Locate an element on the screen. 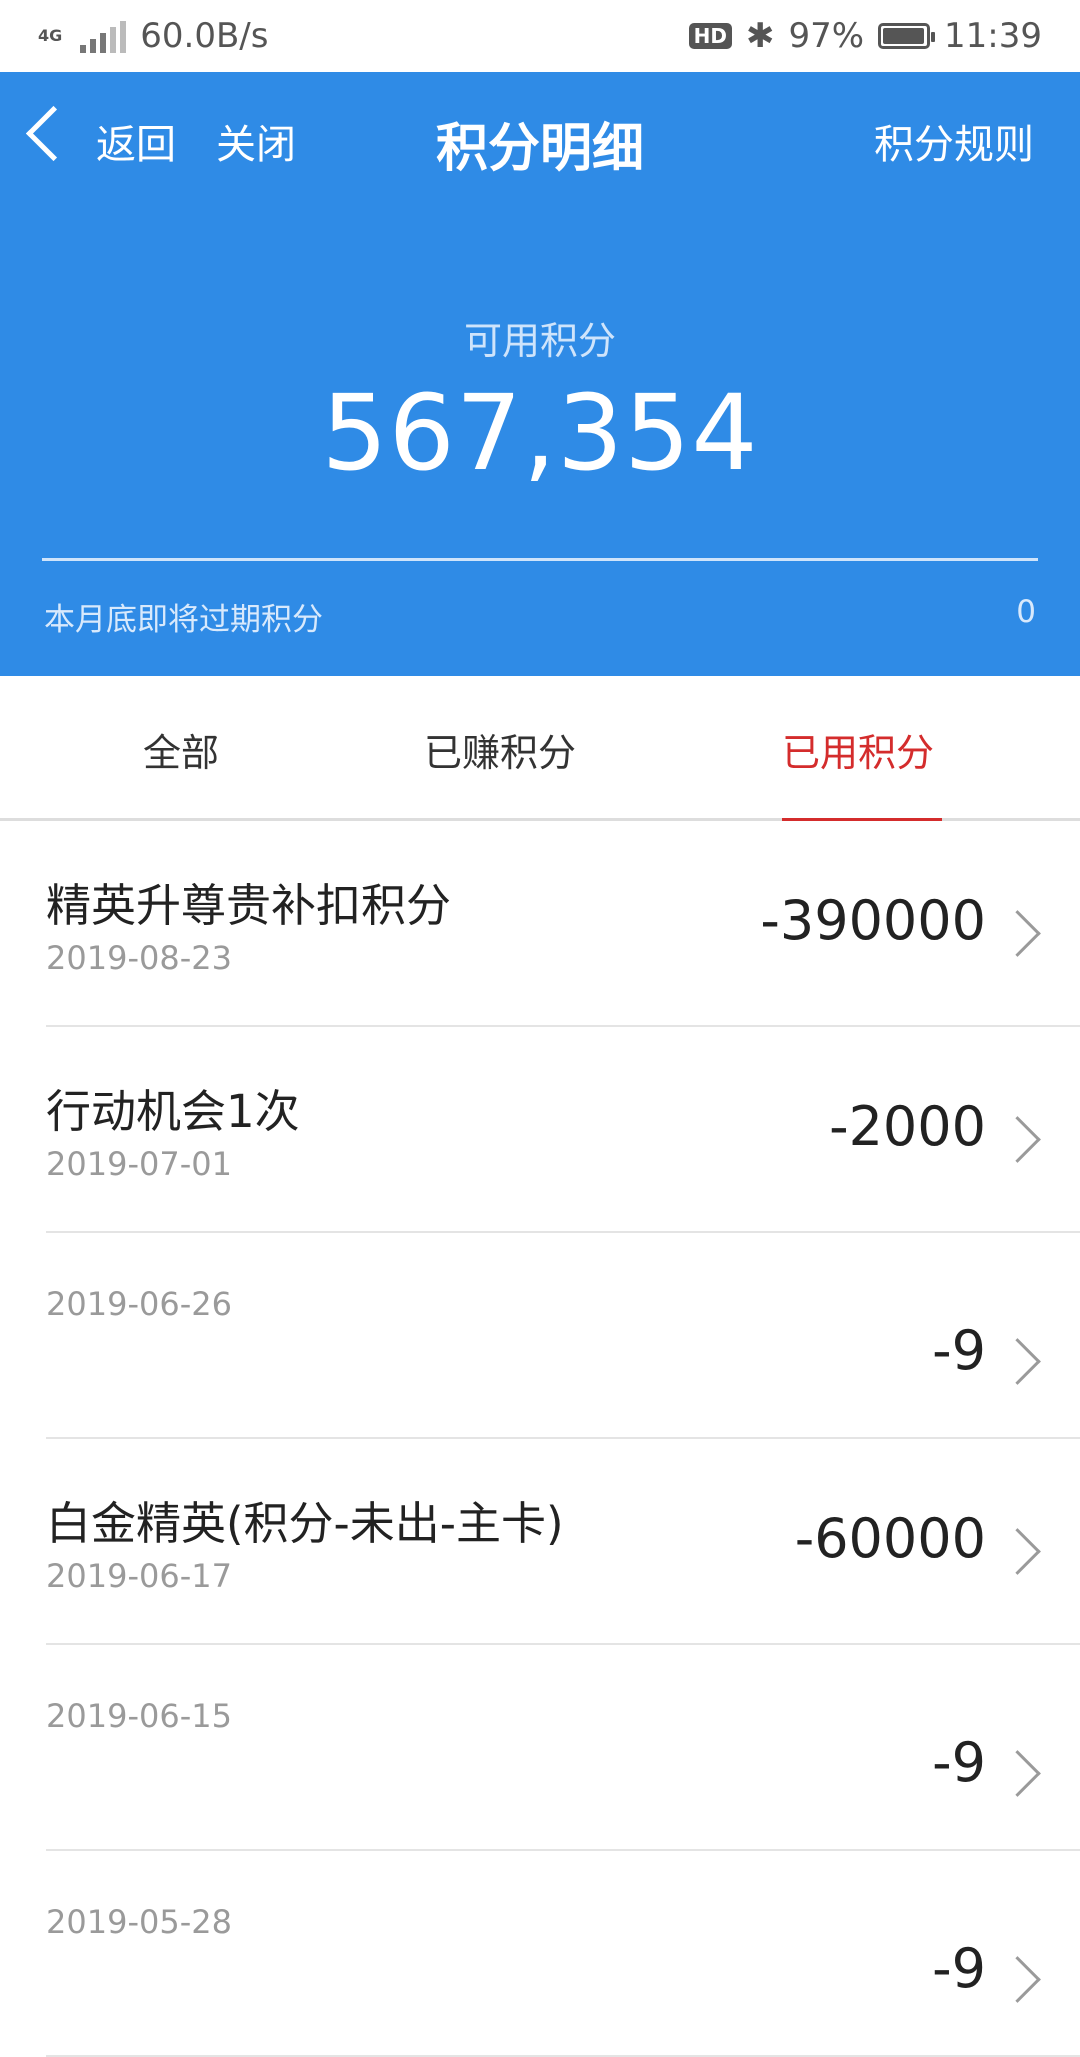 The height and width of the screenshot is (2057, 1080). battery-percent: 97% is located at coordinates (826, 36).